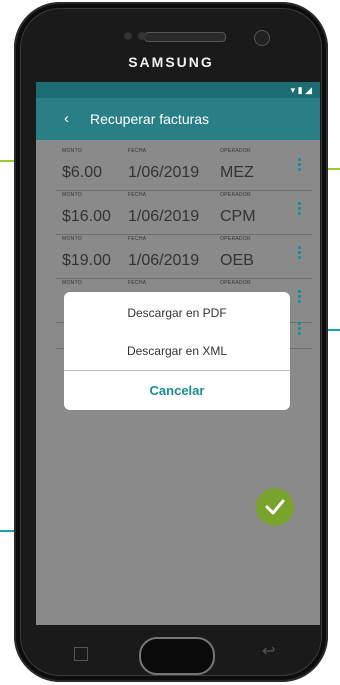 This screenshot has width=340, height=685. What do you see at coordinates (178, 90) in the screenshot?
I see `status-bar: ▾ ▮ ◢` at bounding box center [178, 90].